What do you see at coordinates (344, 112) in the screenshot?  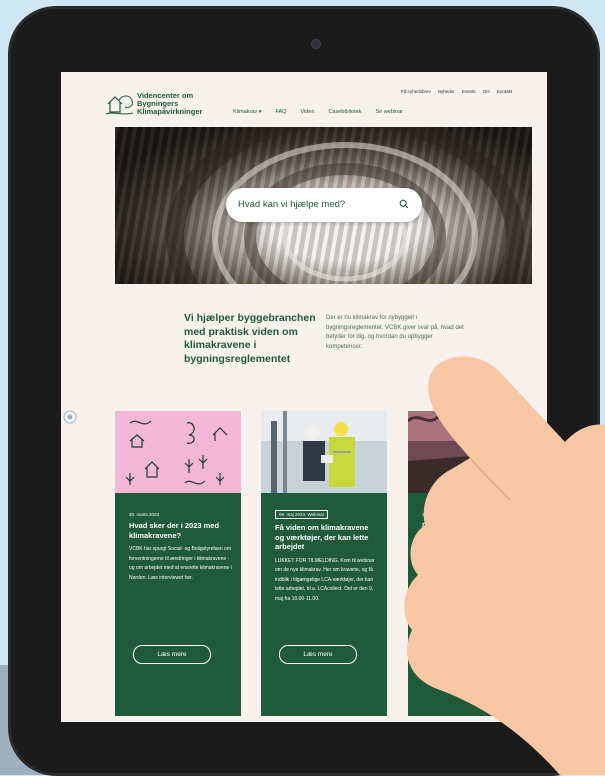 I see `nav-item-case-library: Casebibliotek` at bounding box center [344, 112].